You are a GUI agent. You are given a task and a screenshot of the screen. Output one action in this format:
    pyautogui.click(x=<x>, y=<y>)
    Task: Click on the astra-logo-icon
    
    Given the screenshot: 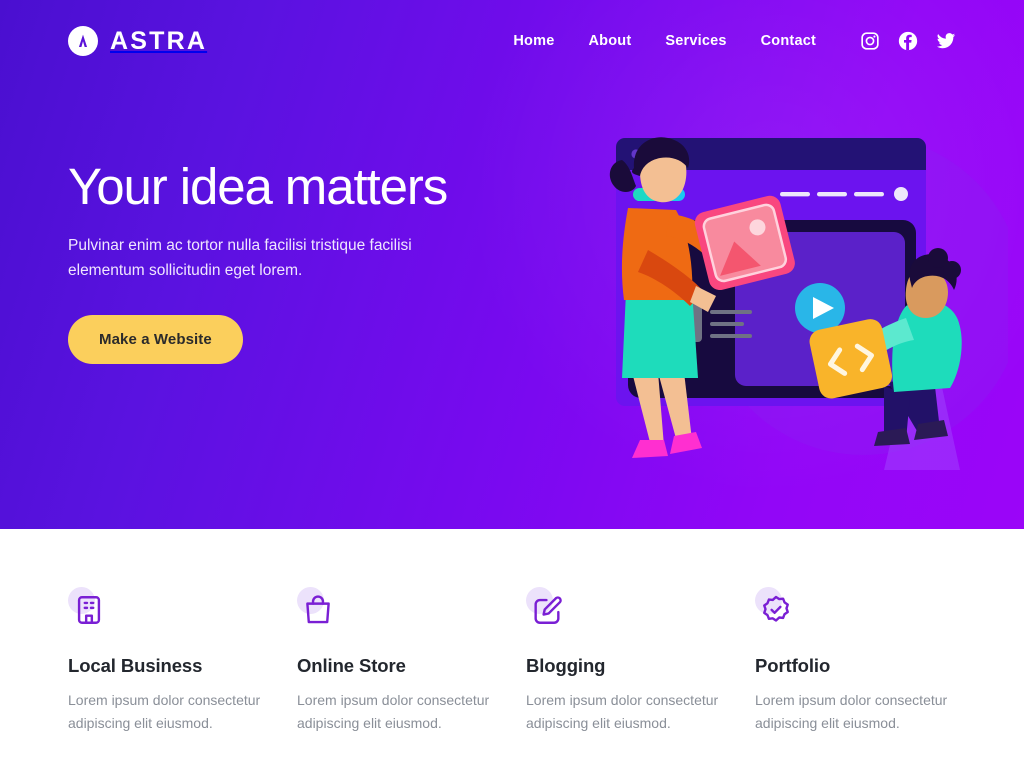 What is the action you would take?
    pyautogui.click(x=83, y=41)
    